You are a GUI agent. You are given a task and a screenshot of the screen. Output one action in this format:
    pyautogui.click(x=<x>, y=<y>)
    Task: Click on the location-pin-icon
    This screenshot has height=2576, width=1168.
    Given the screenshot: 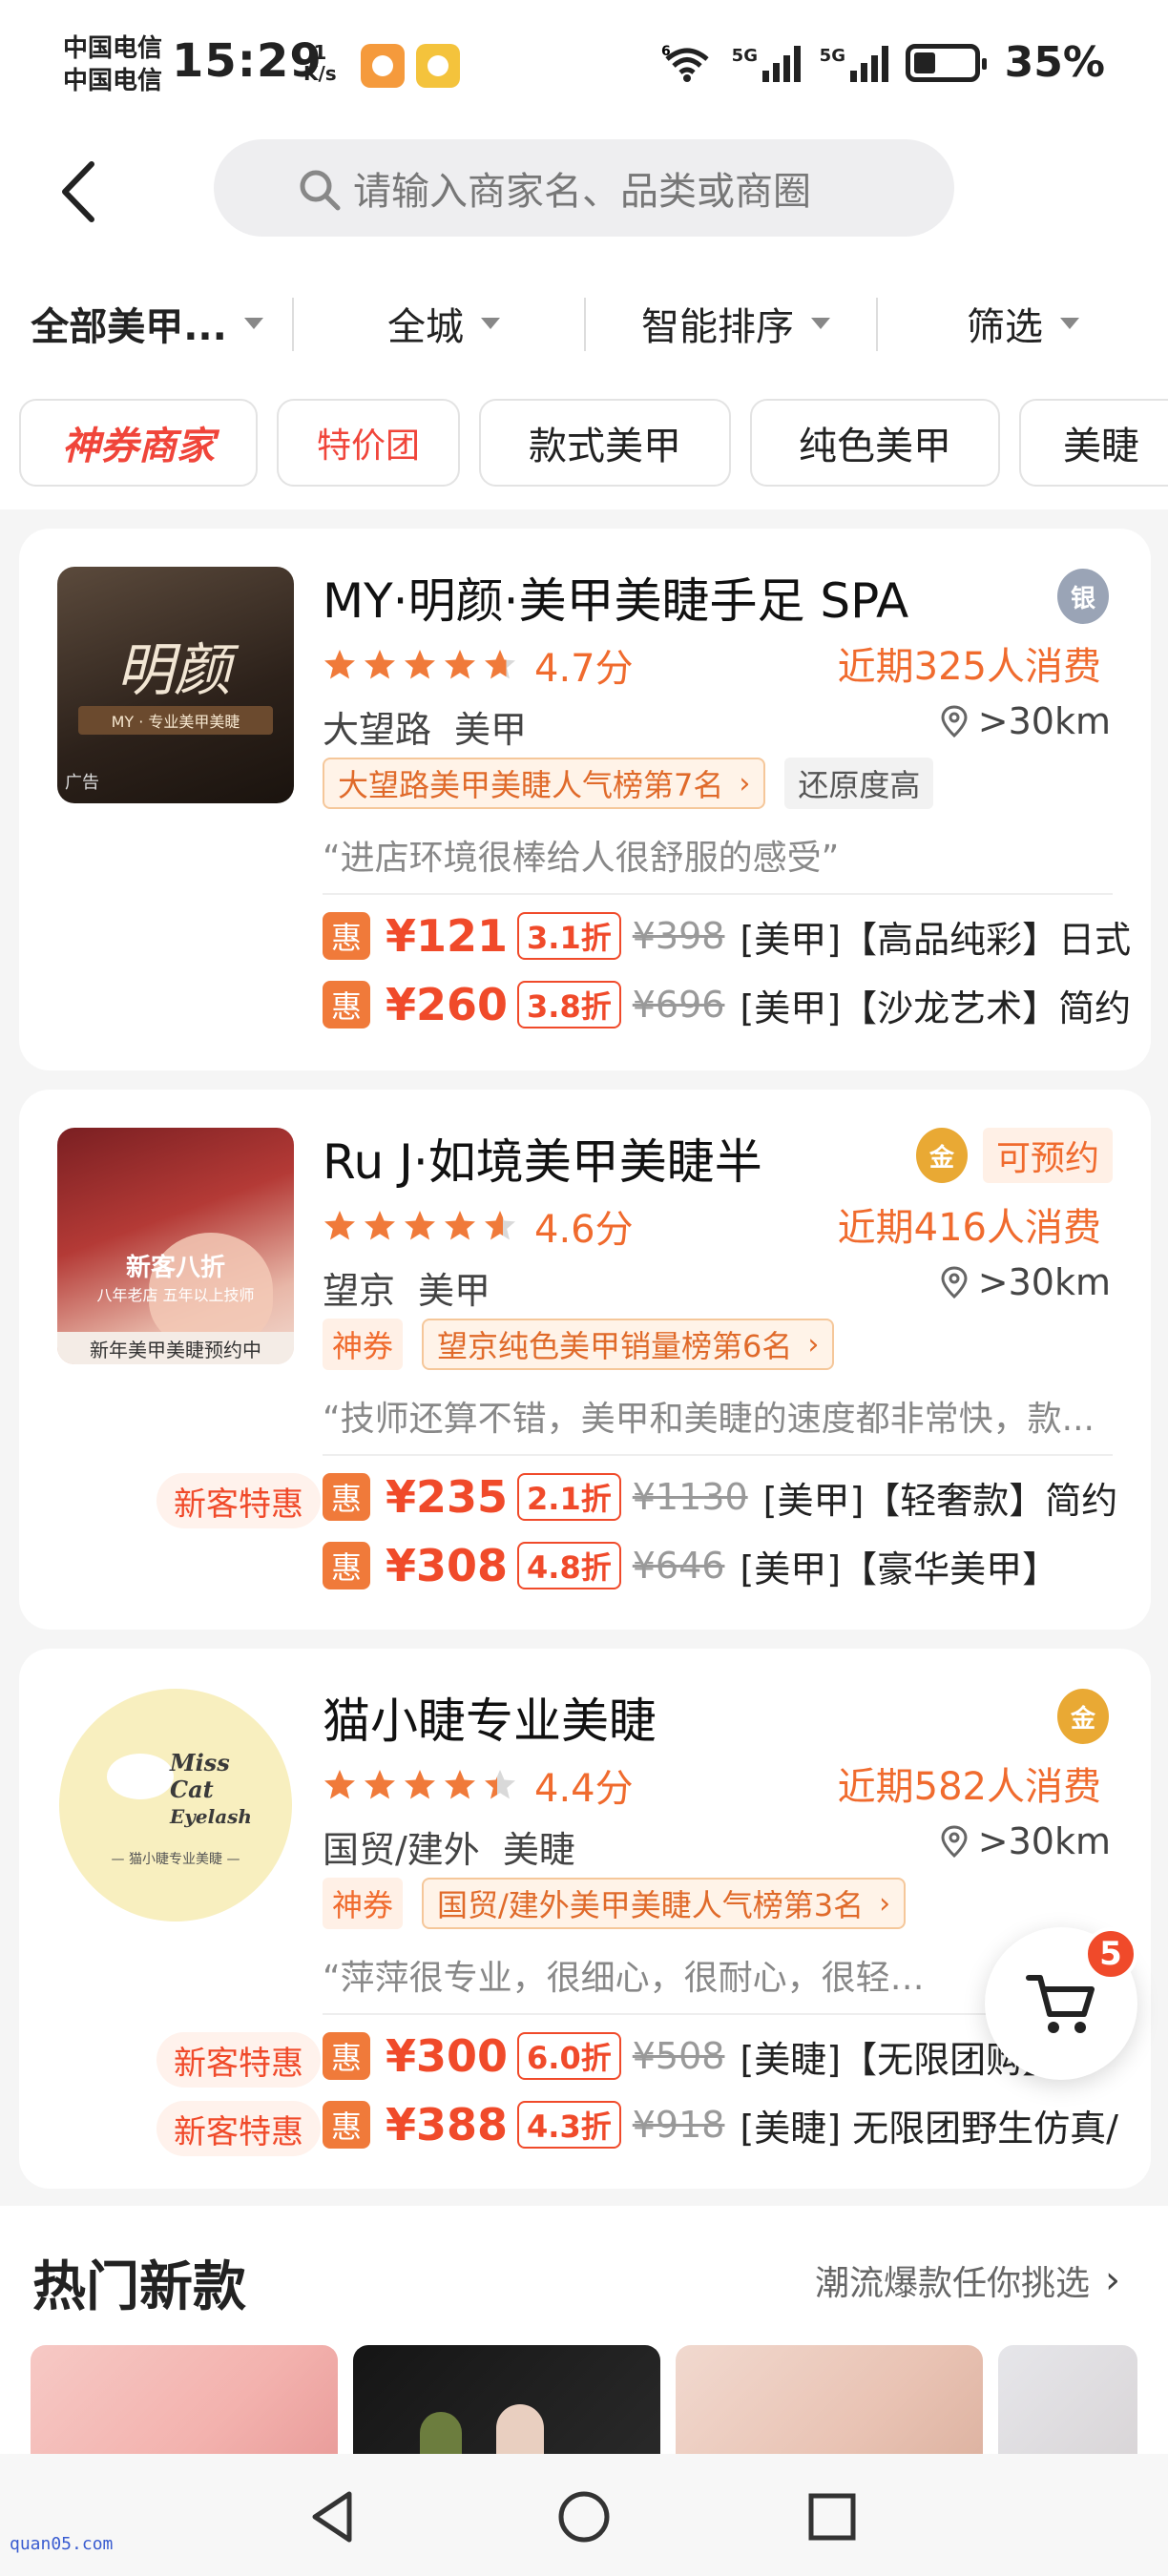 What is the action you would take?
    pyautogui.click(x=954, y=1841)
    